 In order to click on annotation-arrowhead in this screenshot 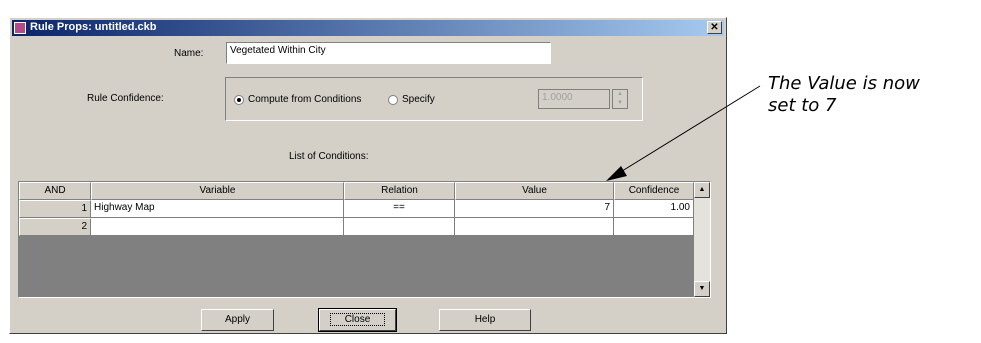, I will do `click(616, 173)`.